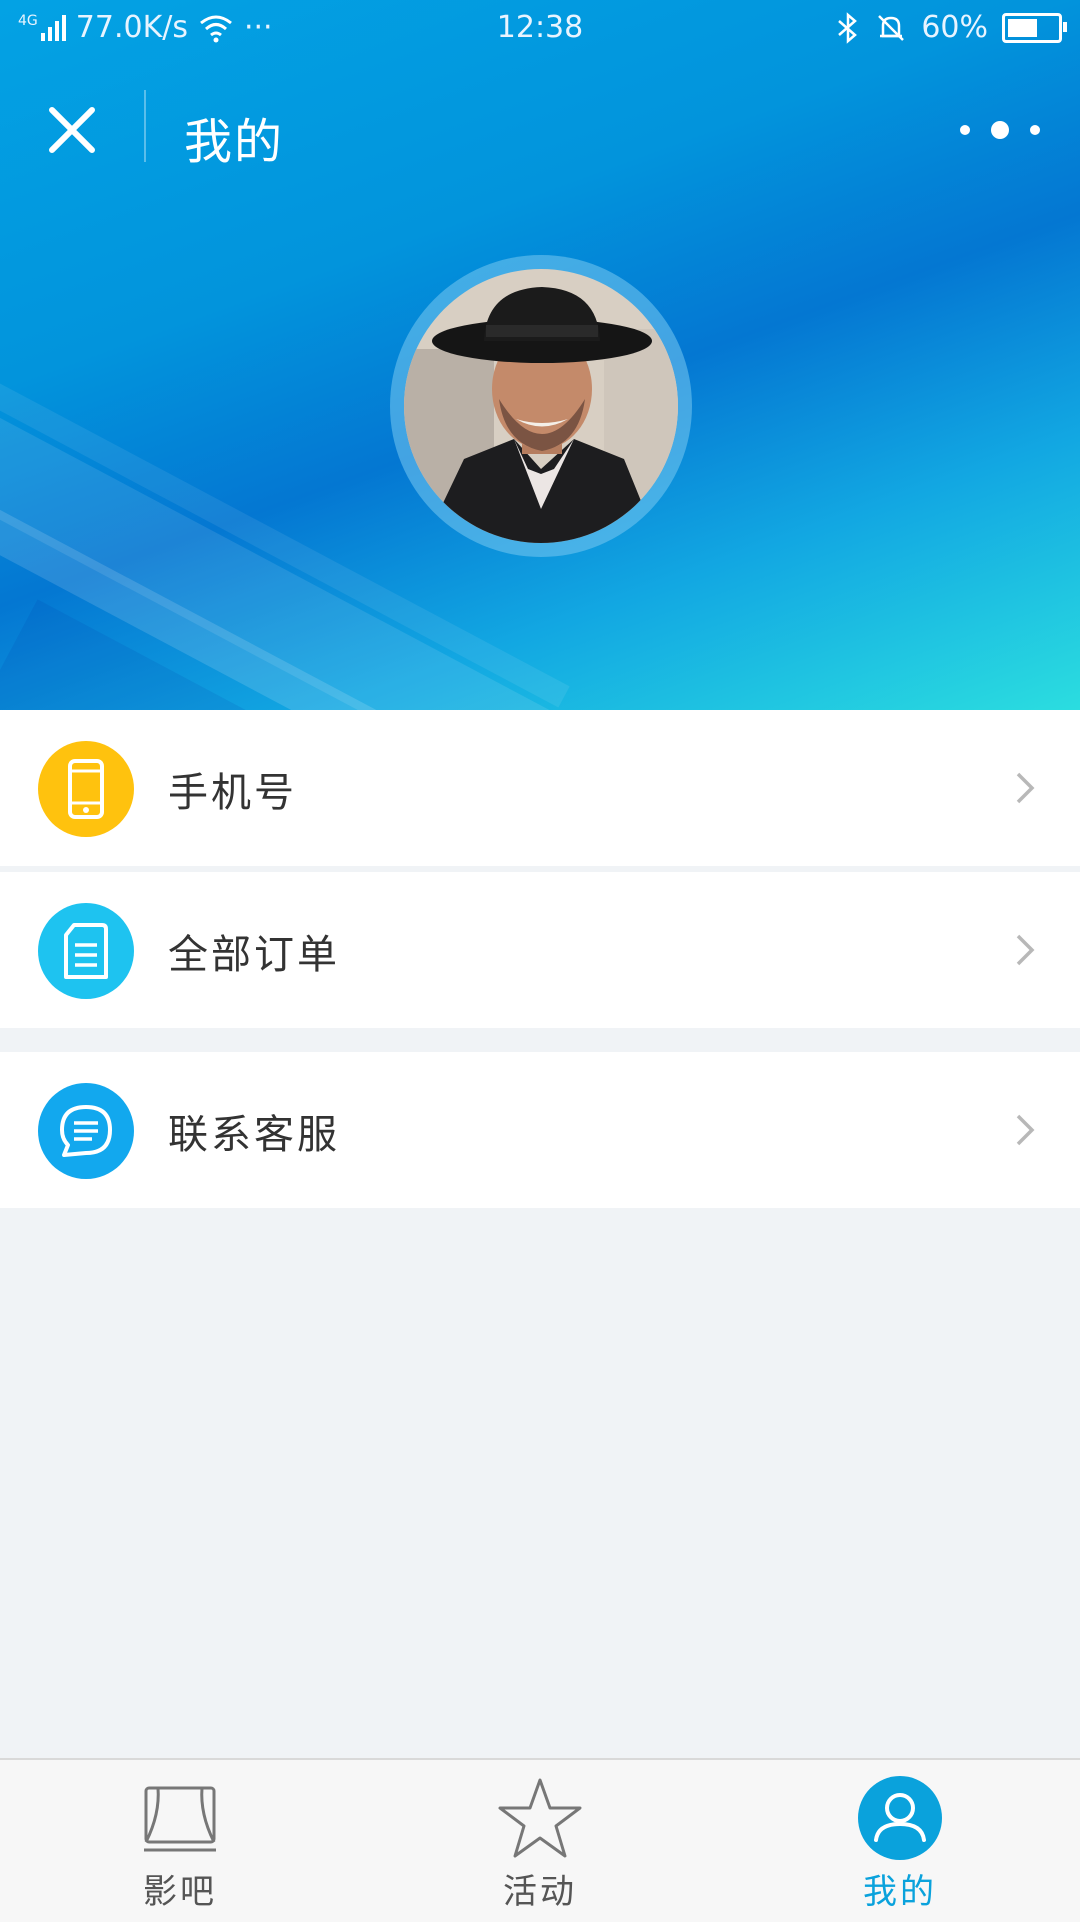  I want to click on clock: 12:38, so click(540, 27).